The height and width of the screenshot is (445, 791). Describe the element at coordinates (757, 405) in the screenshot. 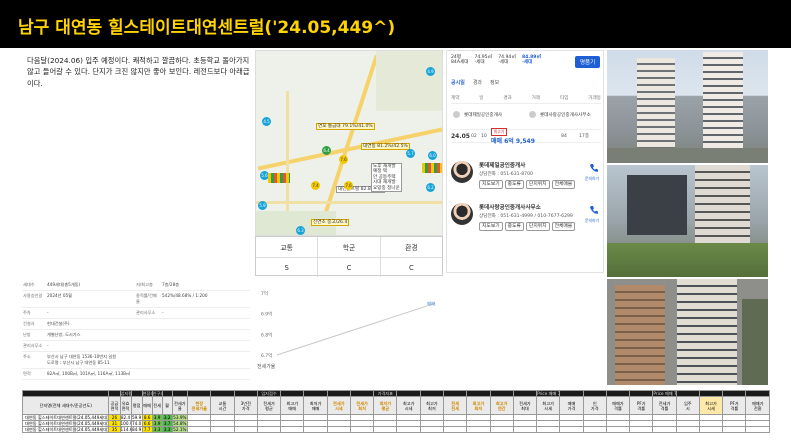

I see `column-header: 매매가 전환` at that location.